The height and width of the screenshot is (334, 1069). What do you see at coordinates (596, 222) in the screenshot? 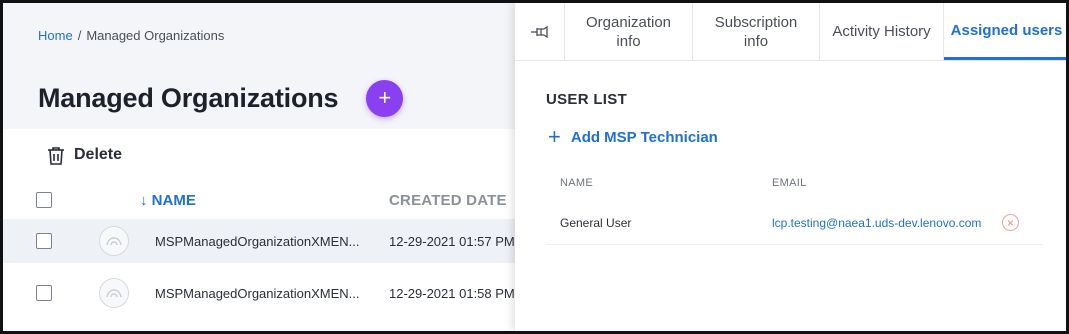
I see `user-name: General User` at bounding box center [596, 222].